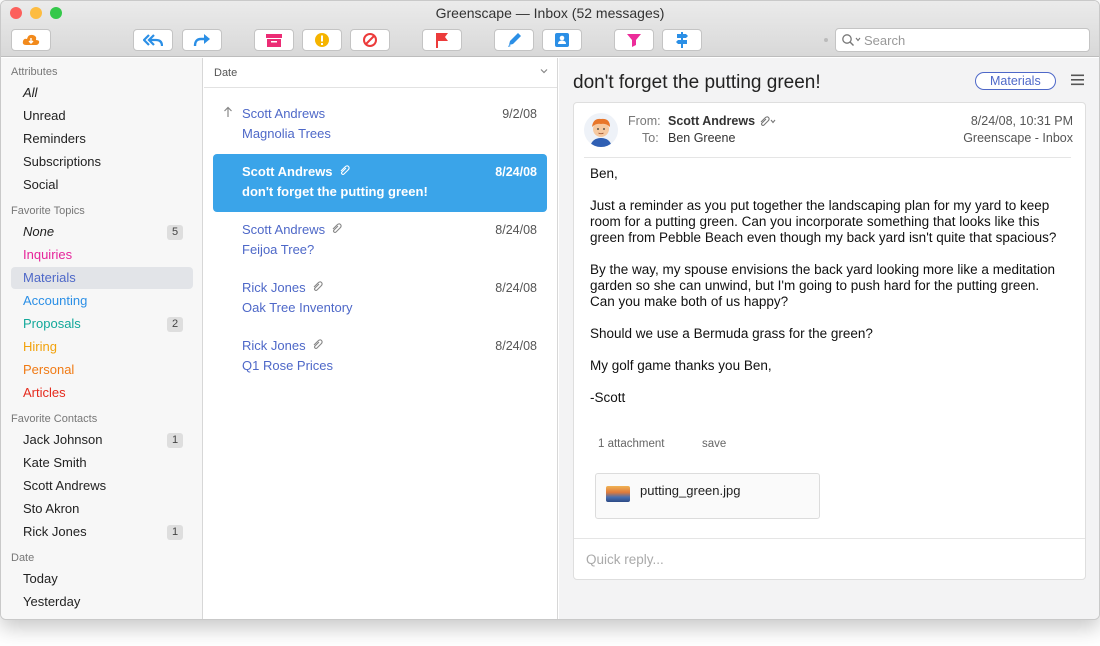 This screenshot has height=646, width=1100. I want to click on sidebar-item-unread: Unread, so click(102, 116).